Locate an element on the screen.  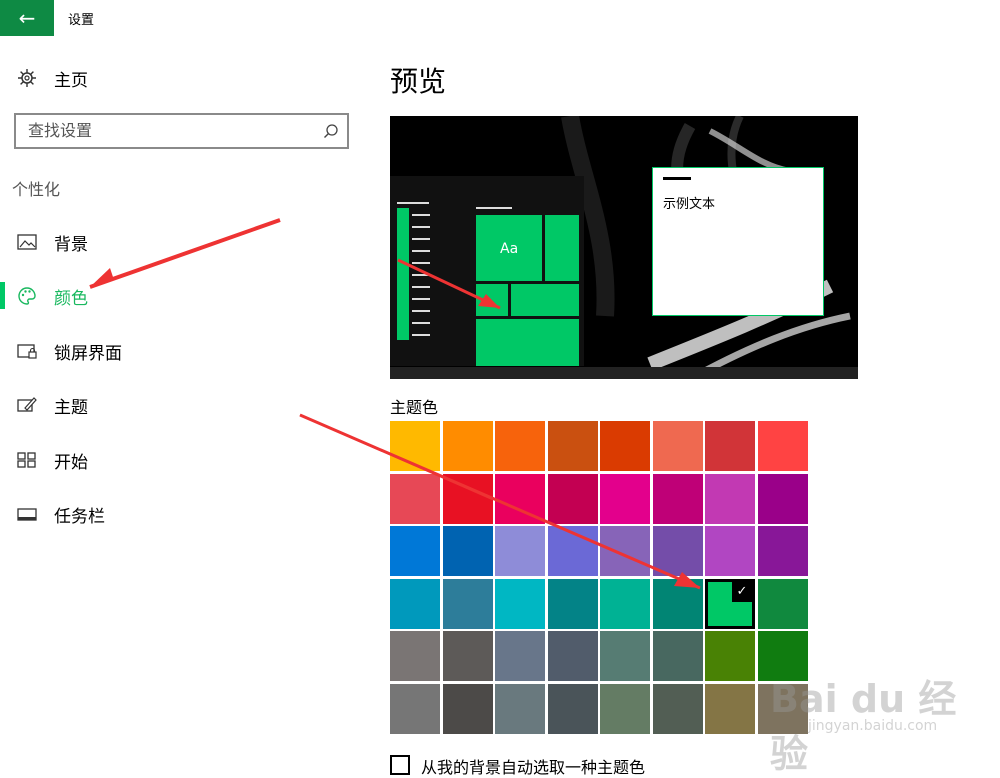
sidebar-item-label: 任务栏 is located at coordinates (79, 516).